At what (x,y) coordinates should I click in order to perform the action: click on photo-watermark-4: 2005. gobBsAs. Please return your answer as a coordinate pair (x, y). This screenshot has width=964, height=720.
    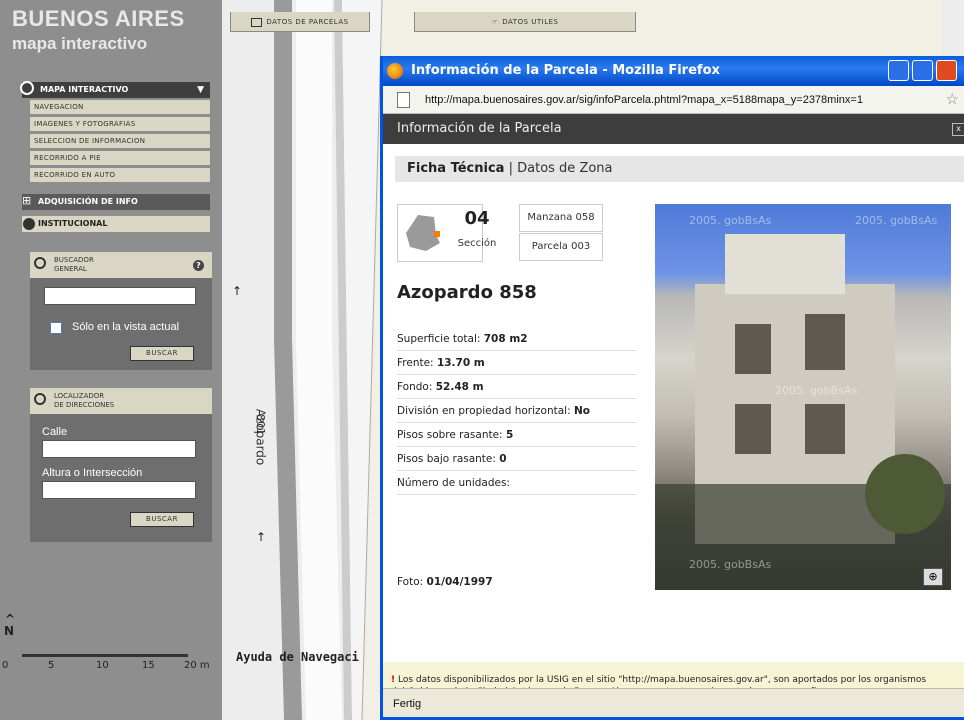
    Looking at the image, I should click on (730, 564).